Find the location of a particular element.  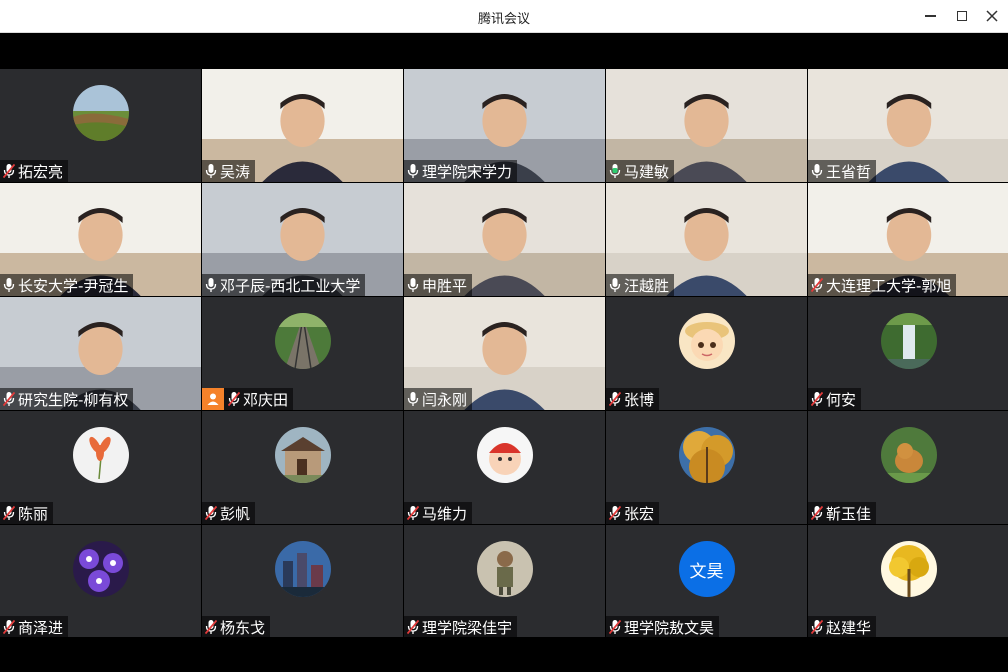

name-bar: 张宏 is located at coordinates (633, 513).